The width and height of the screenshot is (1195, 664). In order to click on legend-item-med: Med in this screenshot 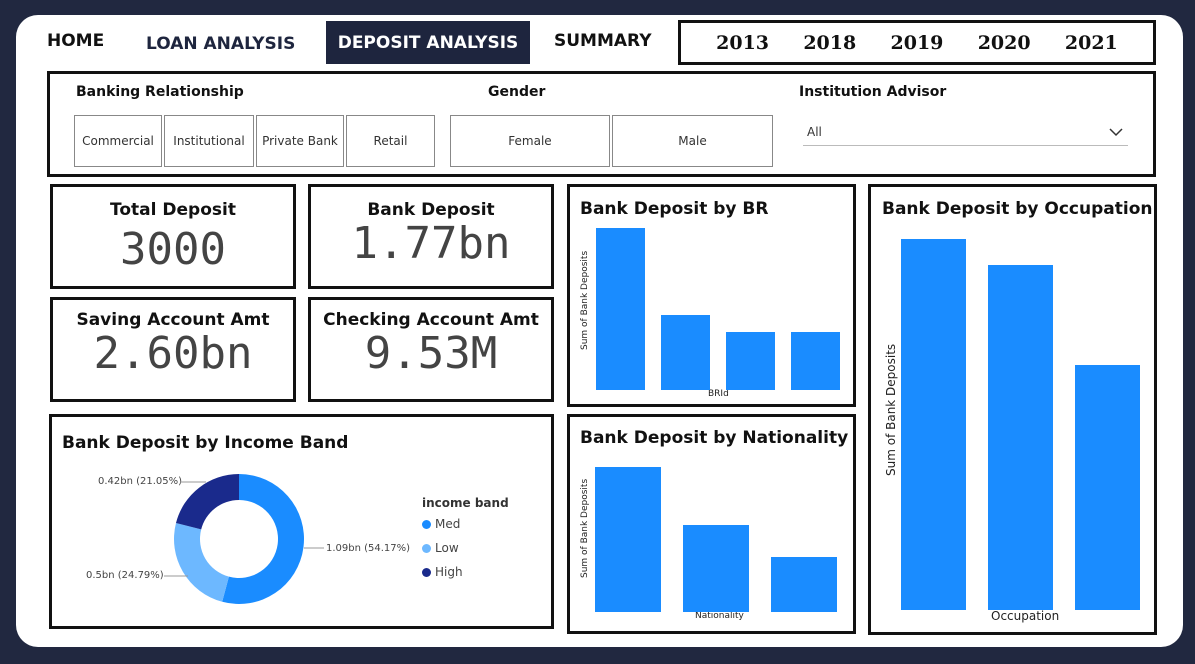, I will do `click(441, 524)`.